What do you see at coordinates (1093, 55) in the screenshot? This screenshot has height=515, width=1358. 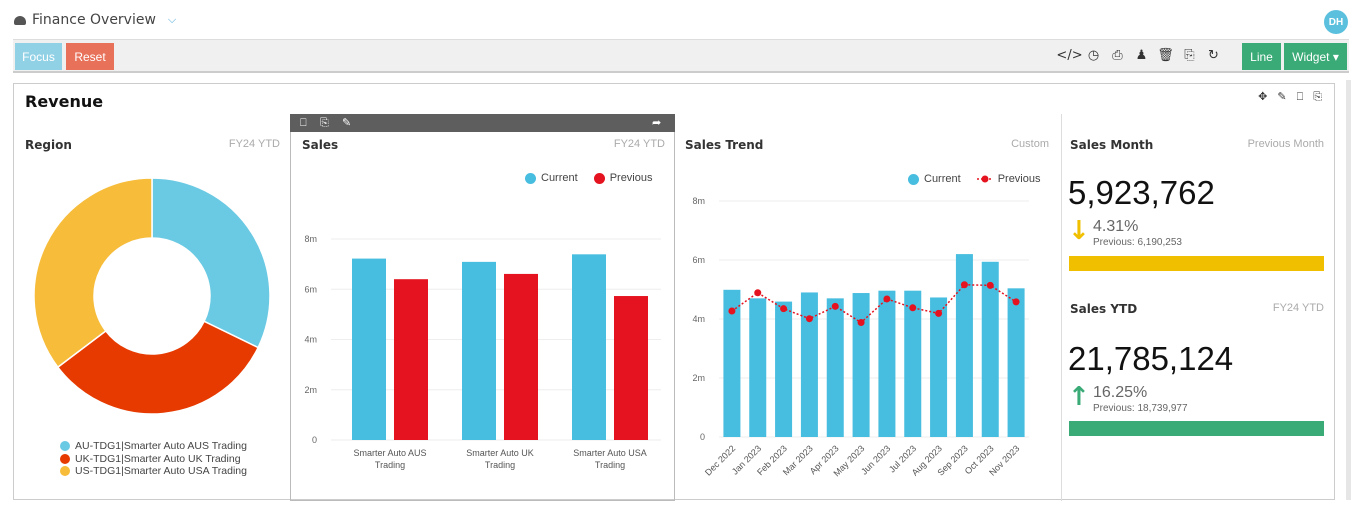 I see `history-icon: ◷` at bounding box center [1093, 55].